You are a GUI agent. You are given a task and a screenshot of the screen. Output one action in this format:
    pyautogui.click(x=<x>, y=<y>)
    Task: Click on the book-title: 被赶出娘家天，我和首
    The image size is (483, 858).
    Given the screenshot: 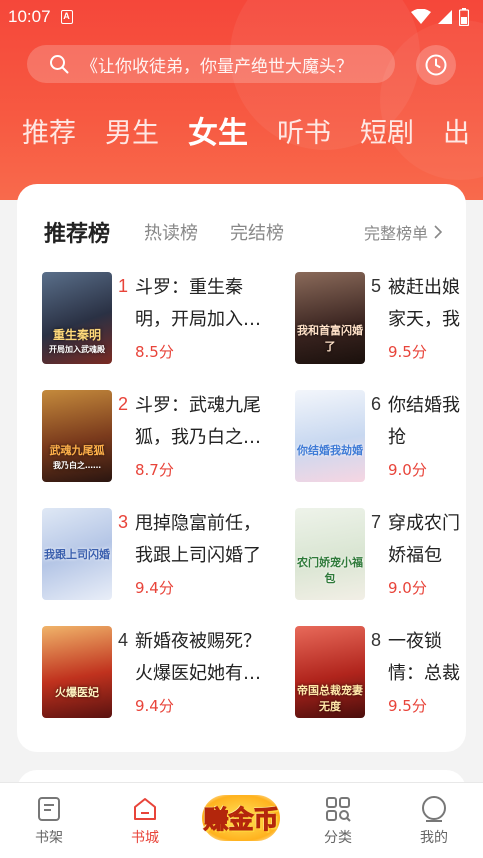 What is the action you would take?
    pyautogui.click(x=424, y=303)
    